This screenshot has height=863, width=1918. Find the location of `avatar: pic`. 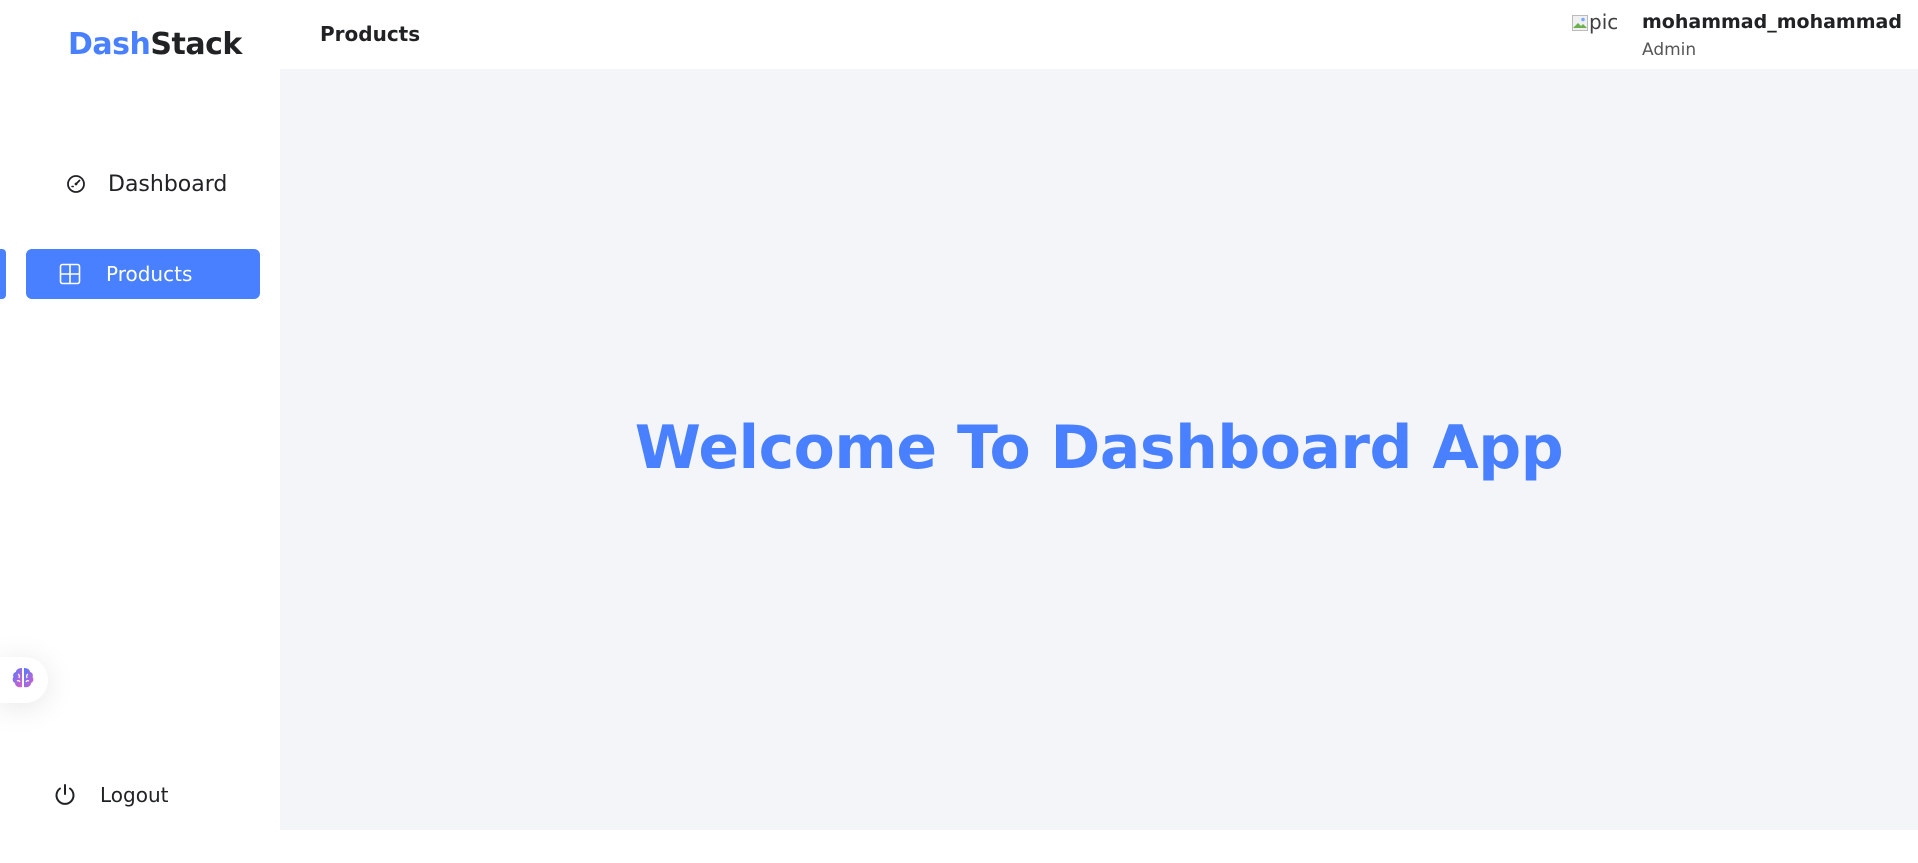

avatar: pic is located at coordinates (1597, 32).